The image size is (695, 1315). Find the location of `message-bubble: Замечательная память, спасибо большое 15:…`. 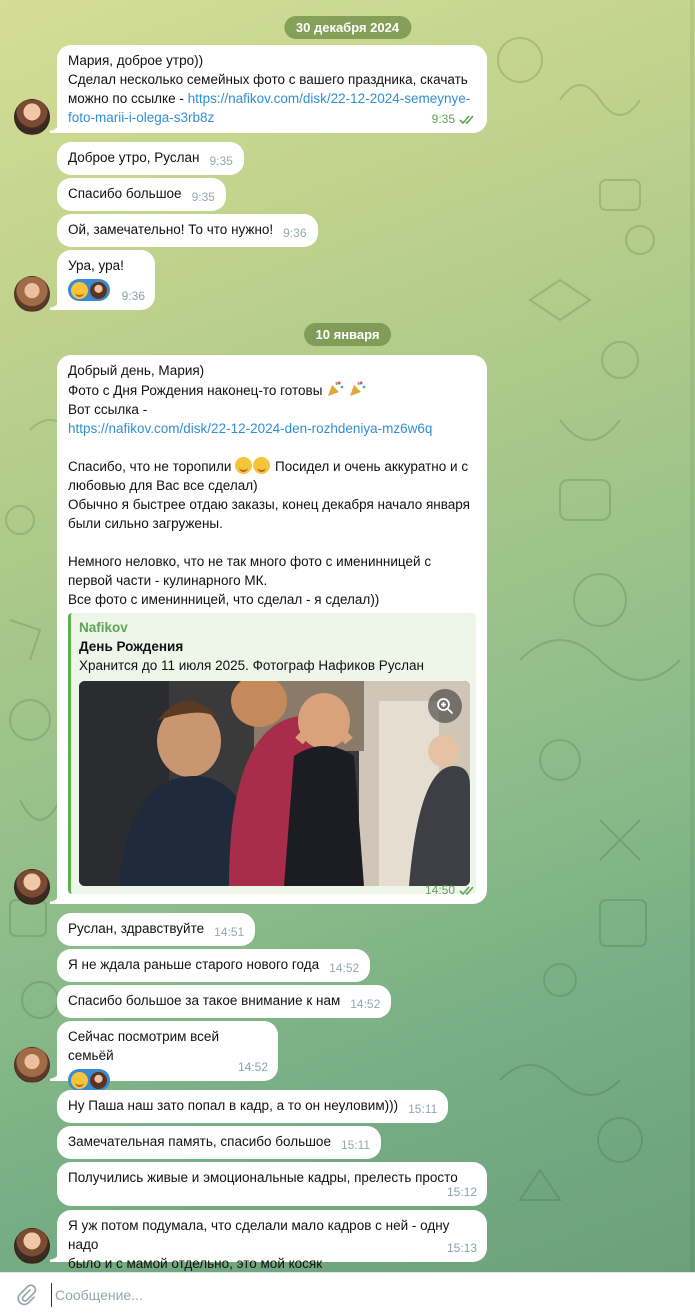

message-bubble: Замечательная память, спасибо большое 15:… is located at coordinates (219, 1142).